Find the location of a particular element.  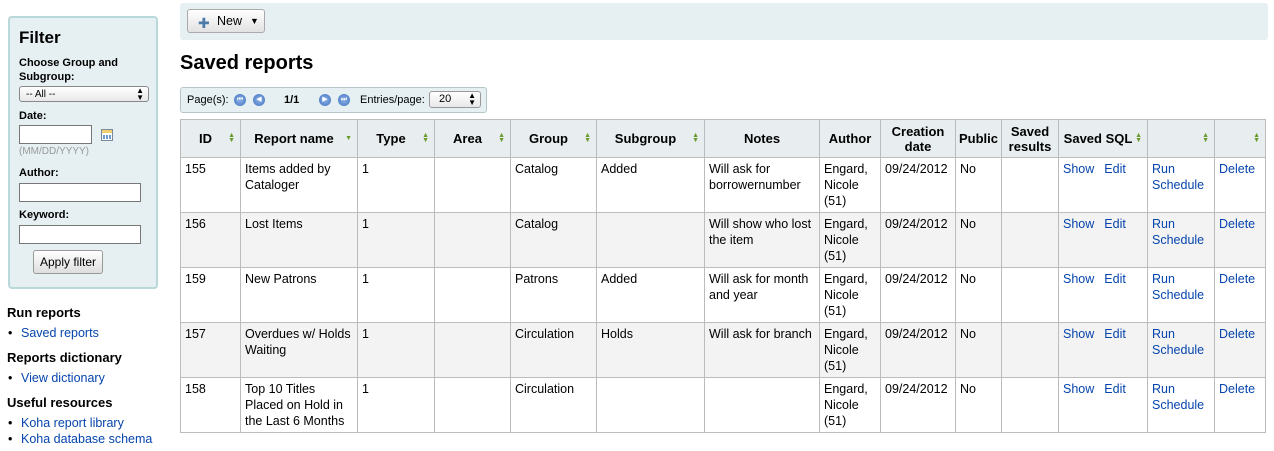

apply-filter-button: Apply filter is located at coordinates (68, 262).